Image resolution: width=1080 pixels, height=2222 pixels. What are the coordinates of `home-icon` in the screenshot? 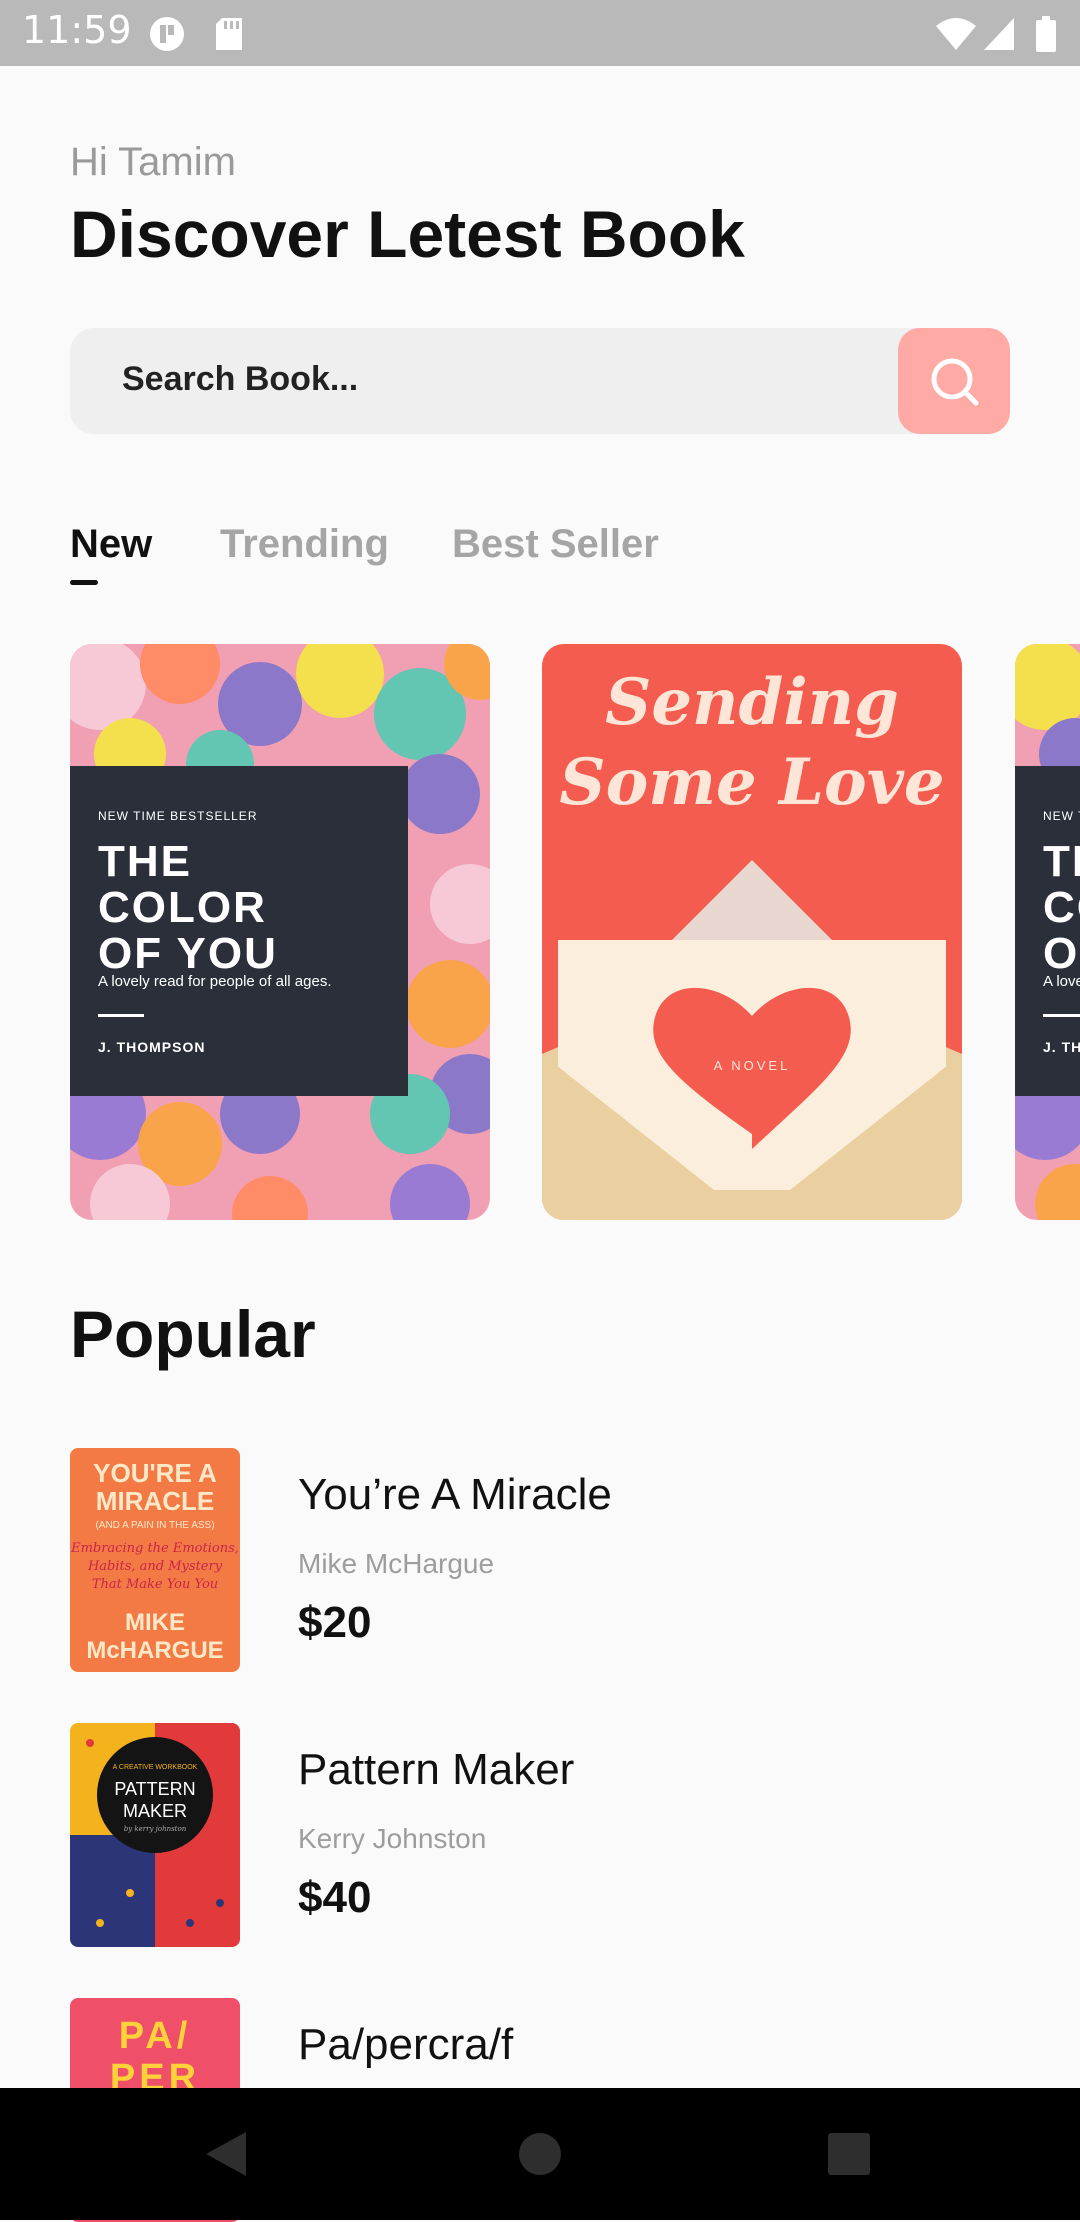 It's located at (540, 2154).